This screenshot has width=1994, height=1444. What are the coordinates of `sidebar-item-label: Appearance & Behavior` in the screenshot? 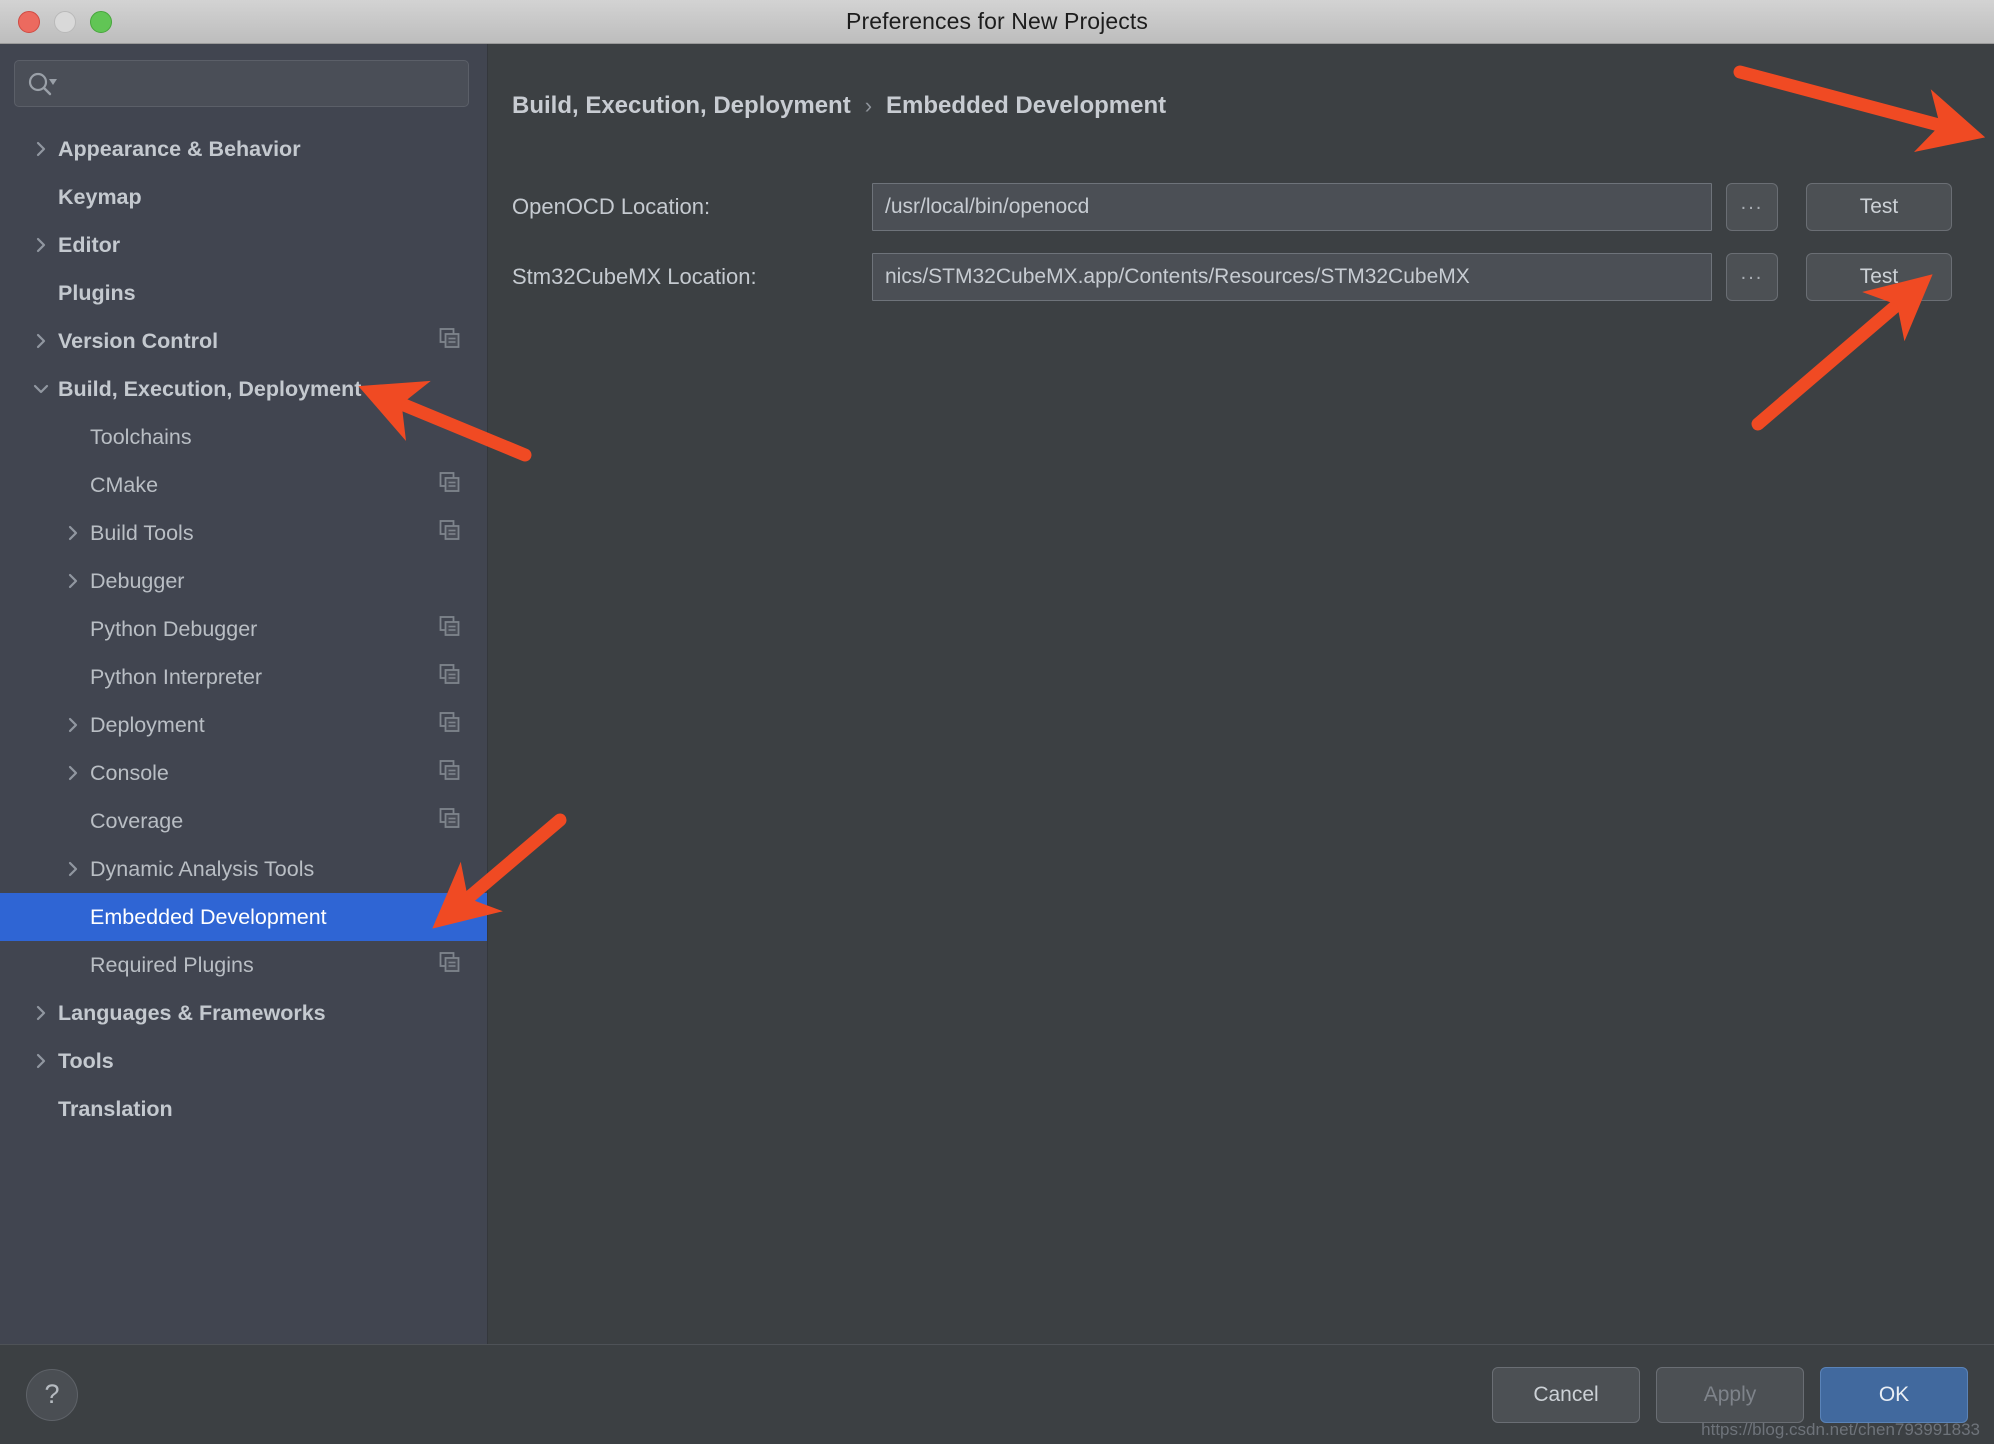 It's located at (179, 148).